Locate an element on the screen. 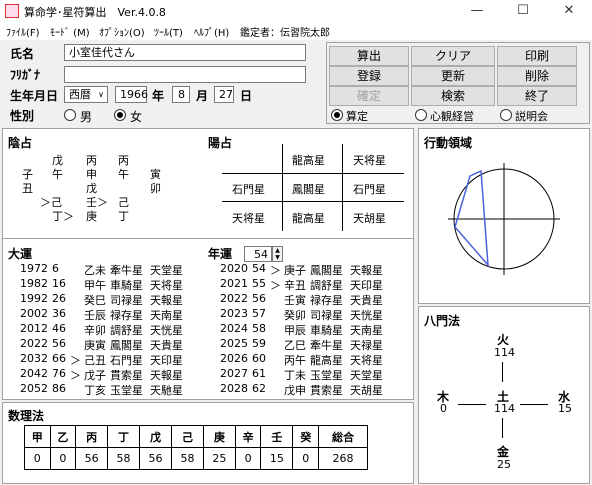 This screenshot has height=485, width=592. taiun-cell: 癸巳 is located at coordinates (95, 300).